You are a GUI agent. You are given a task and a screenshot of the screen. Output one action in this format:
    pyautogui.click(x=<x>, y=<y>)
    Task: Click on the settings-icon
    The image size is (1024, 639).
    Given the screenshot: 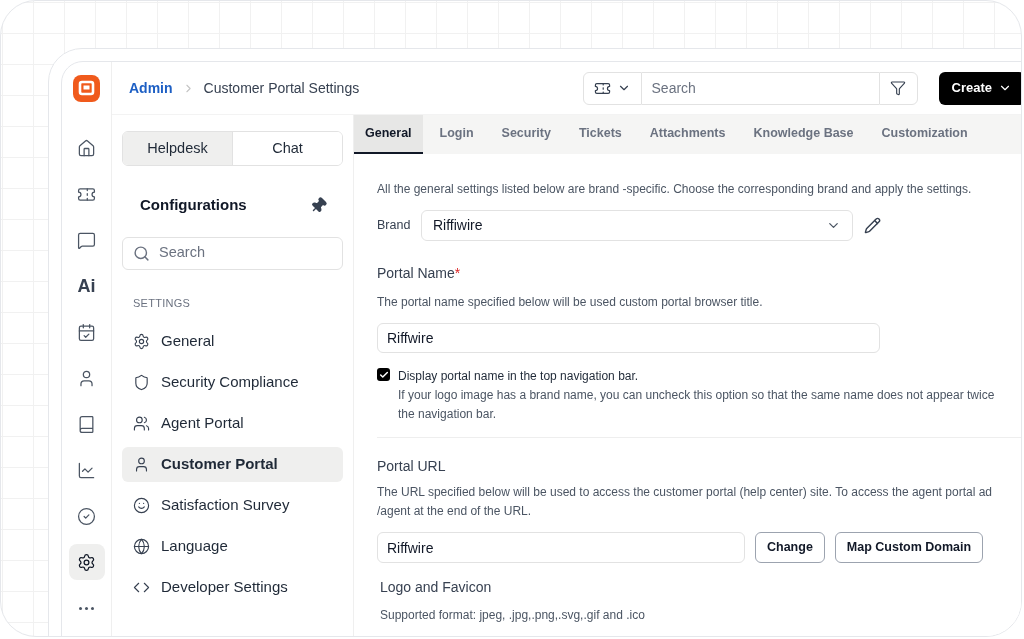 What is the action you would take?
    pyautogui.click(x=86, y=562)
    